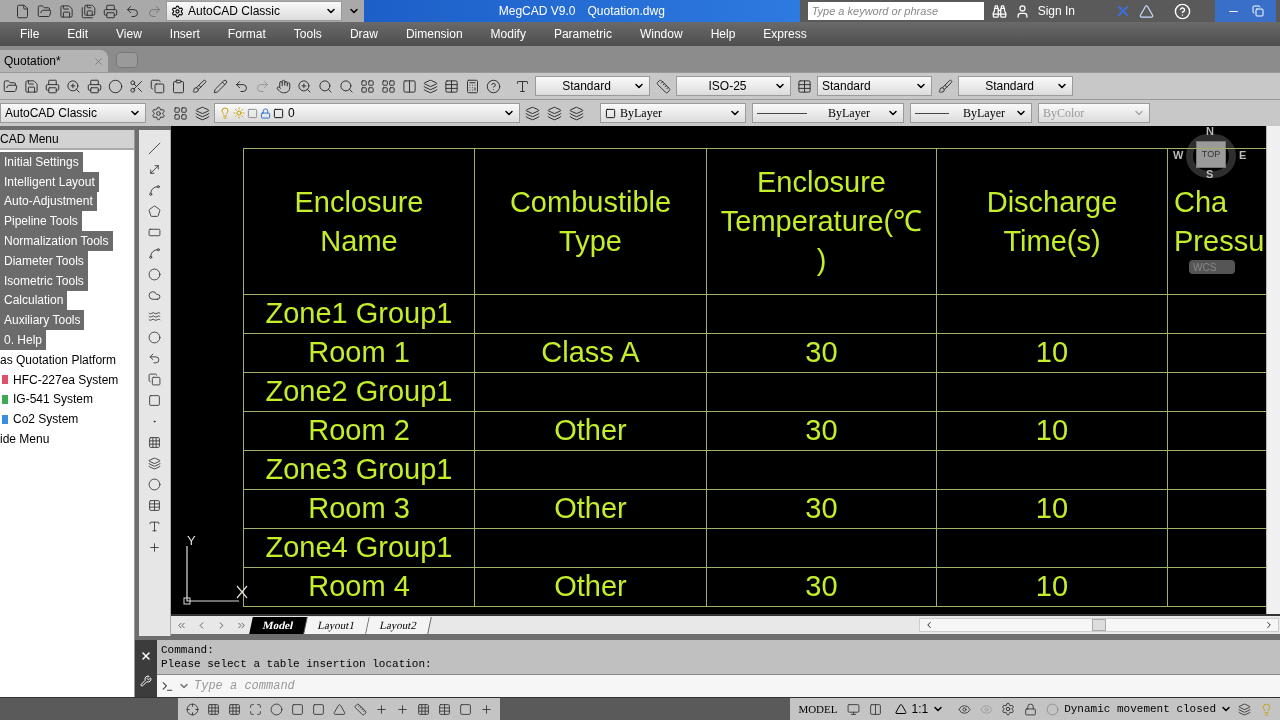  What do you see at coordinates (56, 241) in the screenshot?
I see `menu-tree-item: Normalization Tools` at bounding box center [56, 241].